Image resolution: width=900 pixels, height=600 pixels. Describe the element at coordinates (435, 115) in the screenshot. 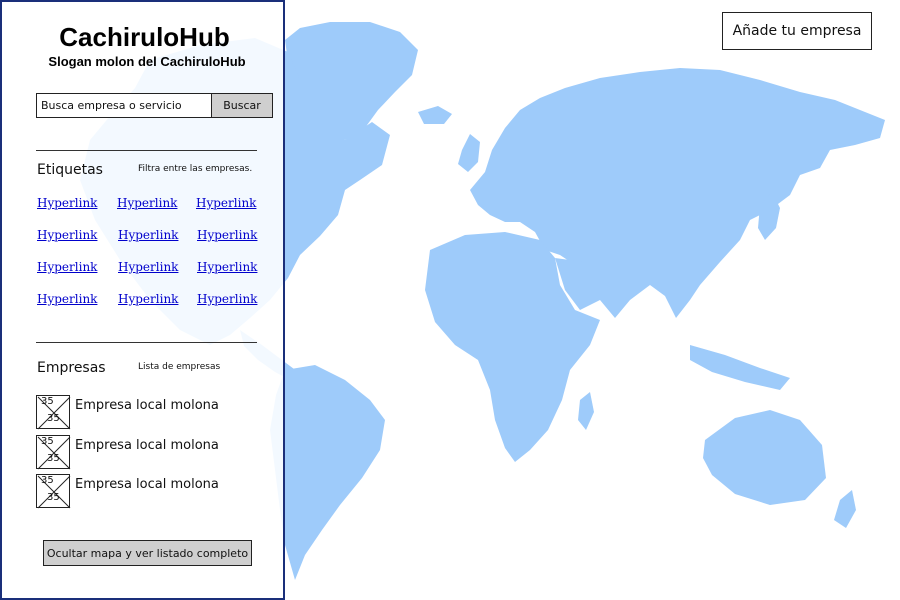

I see `map-iceland` at that location.